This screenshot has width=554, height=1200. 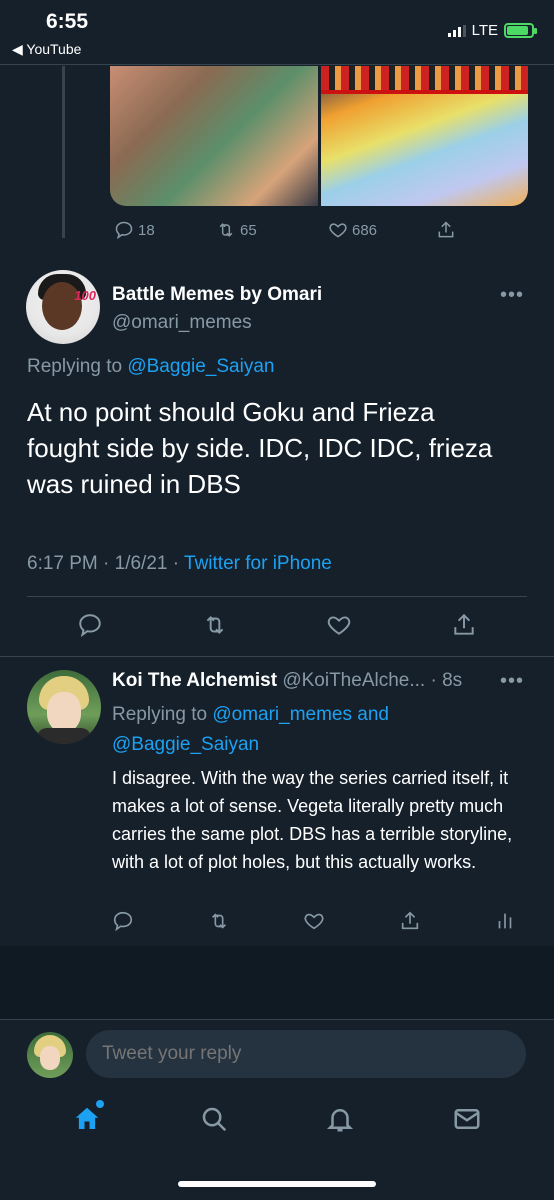 I want to click on reply-author-avatar, so click(x=64, y=707).